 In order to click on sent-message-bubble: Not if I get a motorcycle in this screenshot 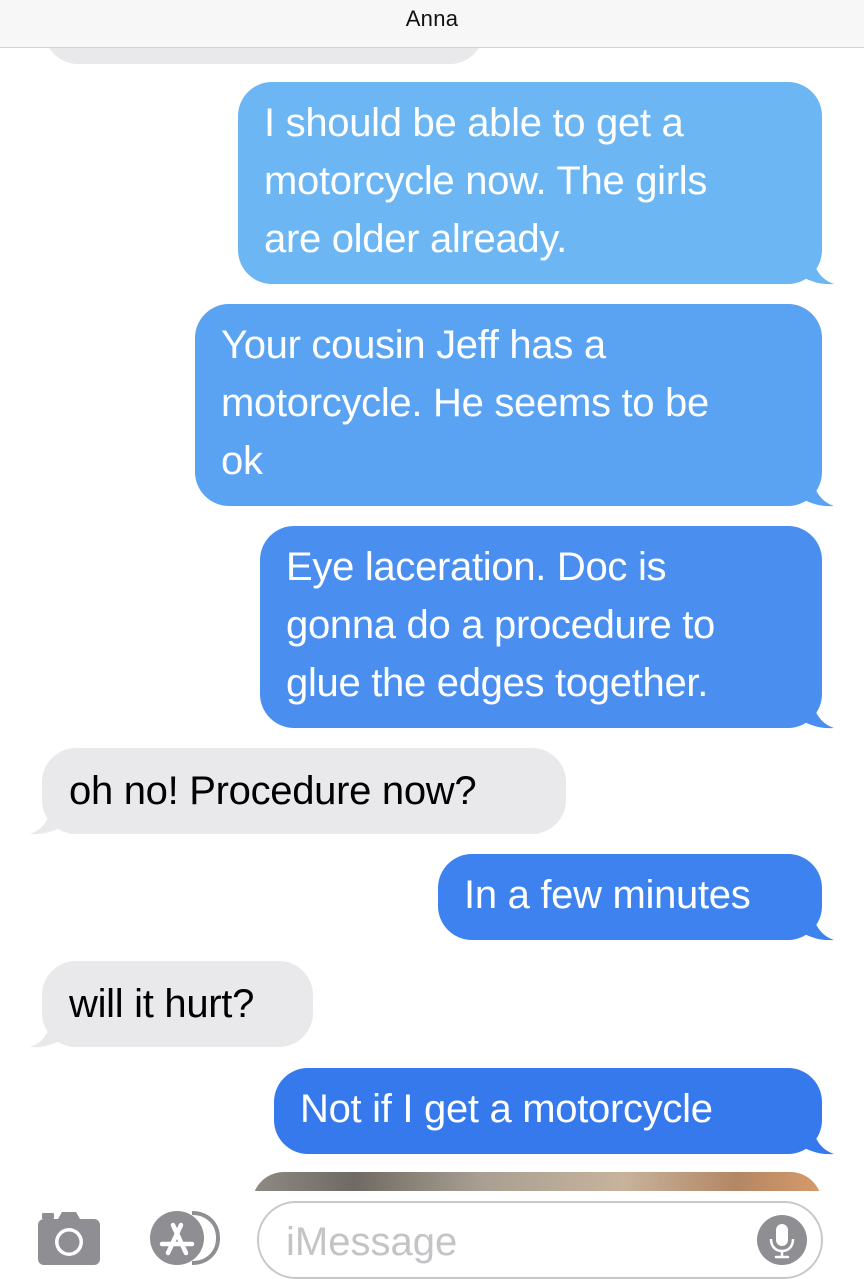, I will do `click(554, 1111)`.